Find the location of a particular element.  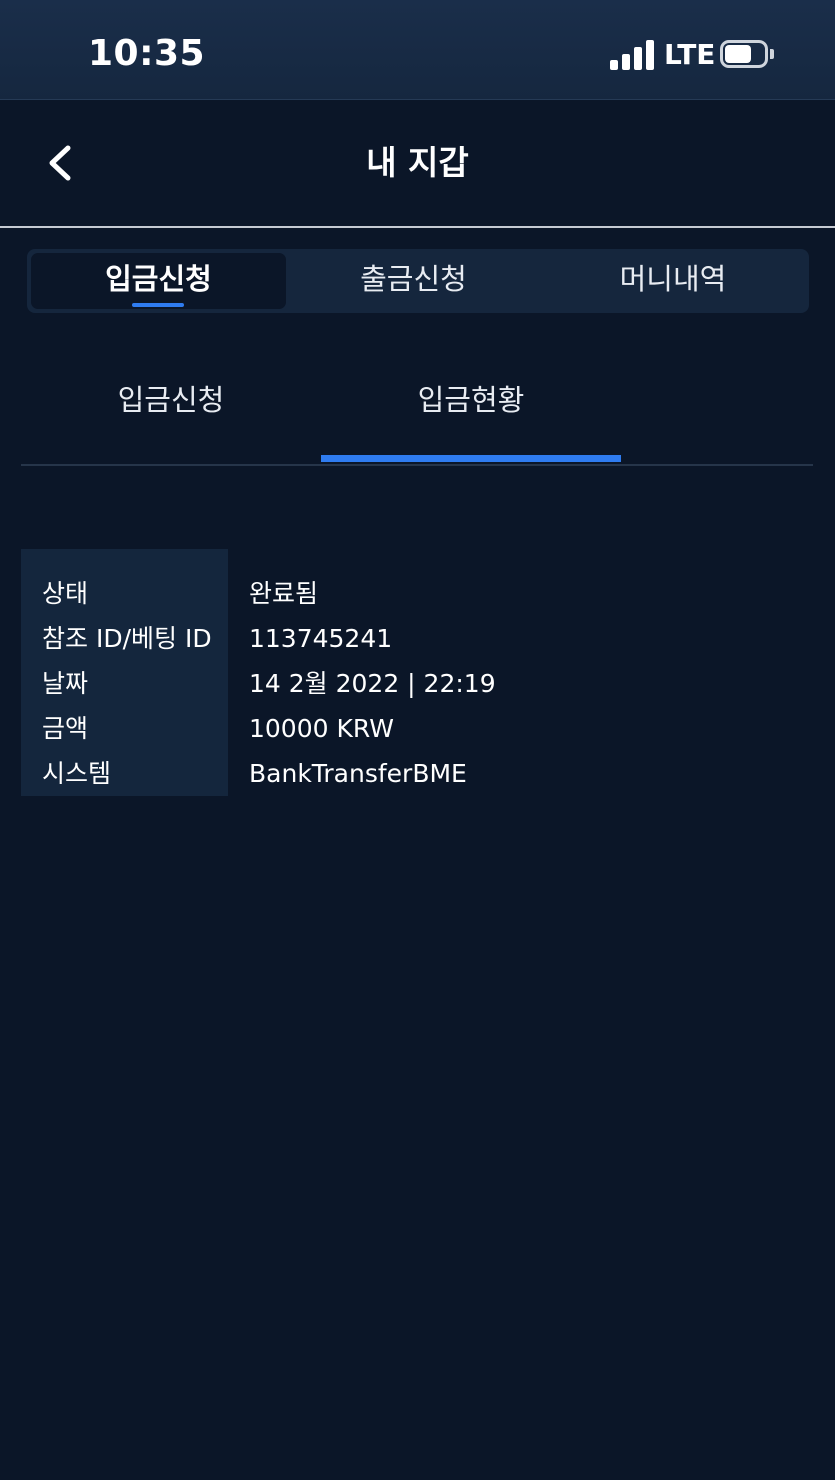

subtab-deposit-status: 입금현황 is located at coordinates (471, 408).